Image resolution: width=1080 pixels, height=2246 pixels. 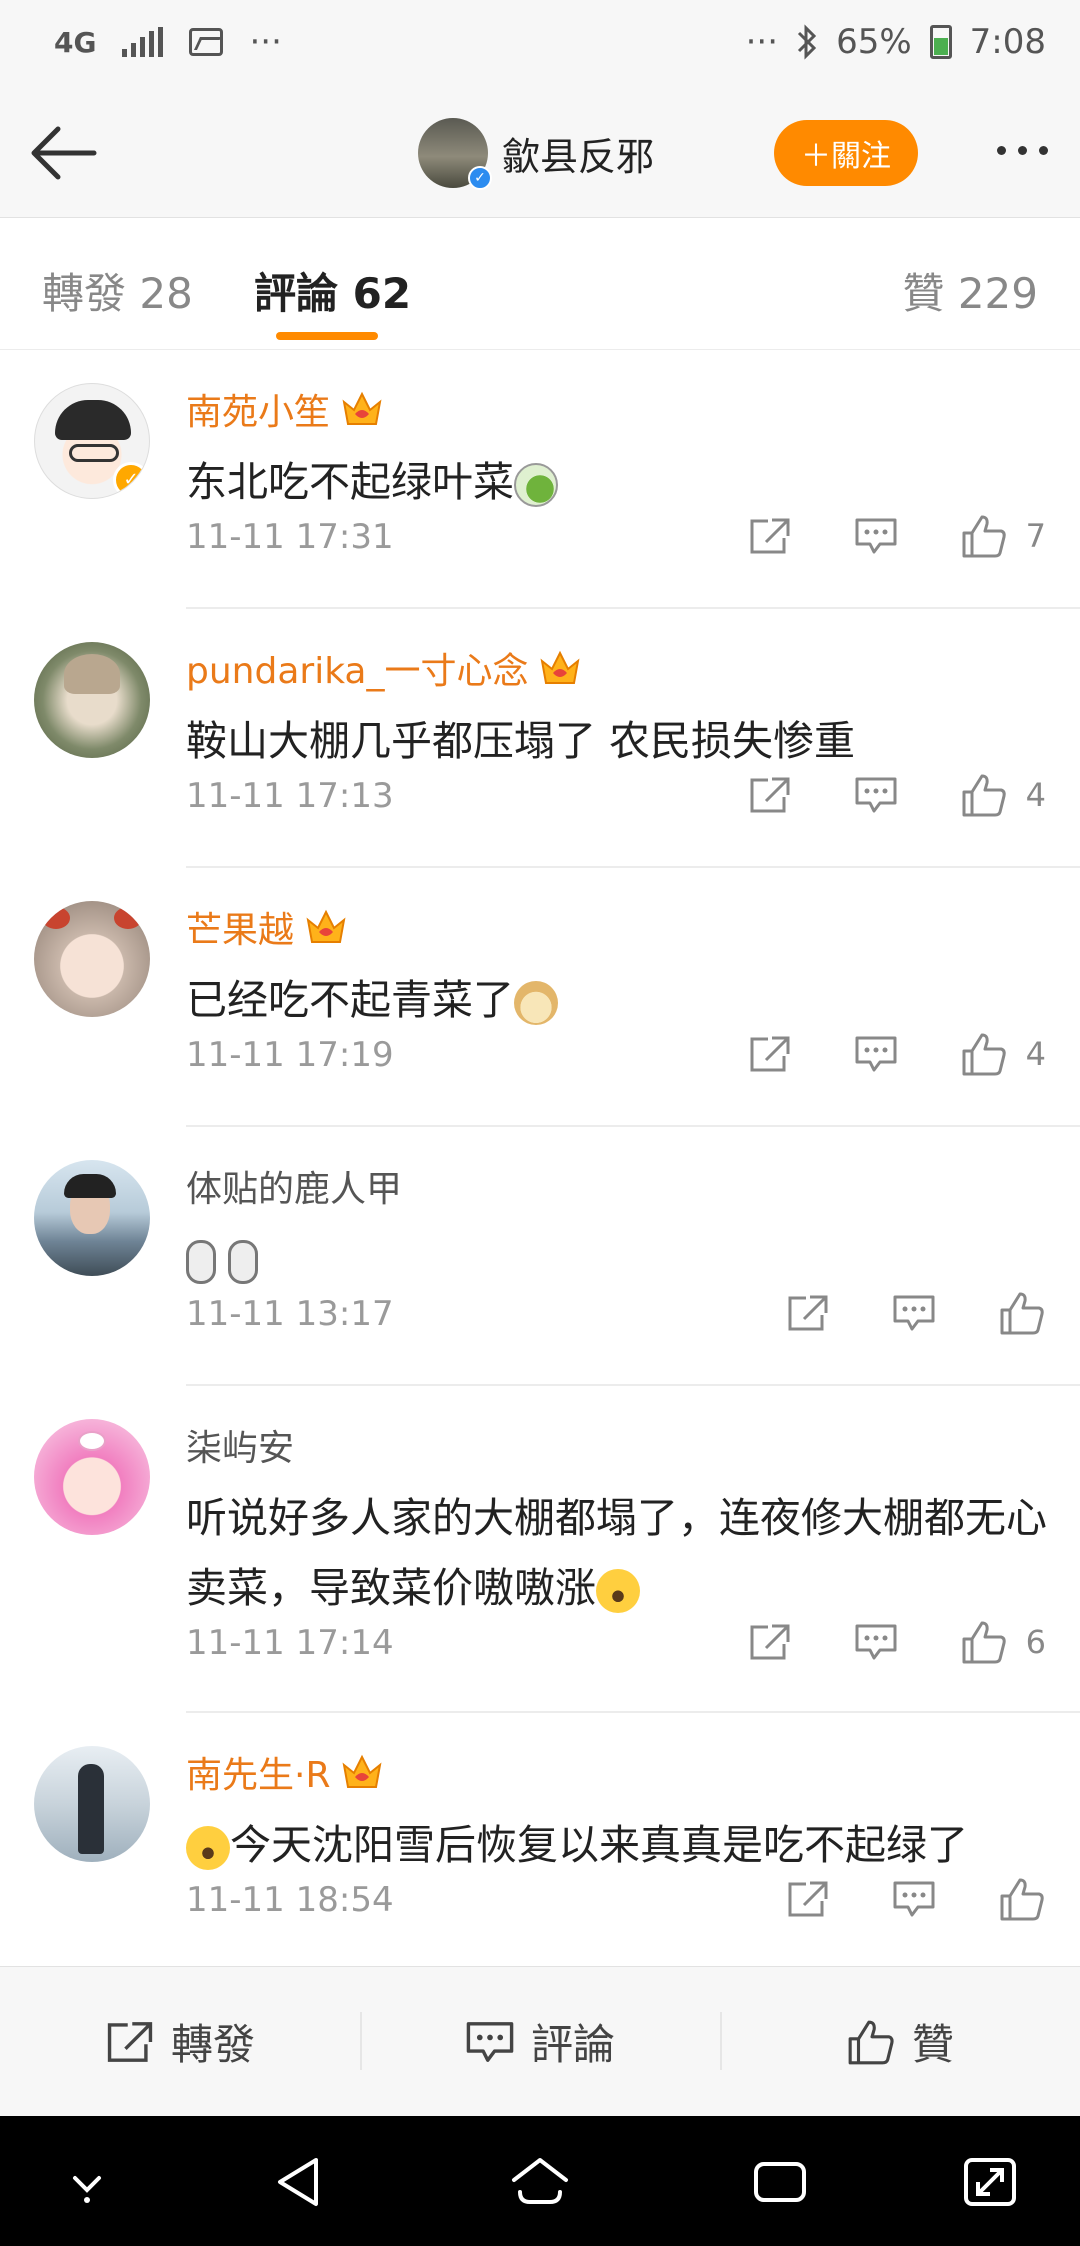 I want to click on comment-actions: 6, so click(x=866, y=1642).